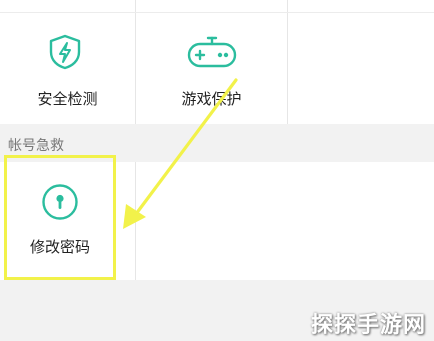 This screenshot has height=341, width=434. I want to click on watermark: 探探手游网, so click(368, 325).